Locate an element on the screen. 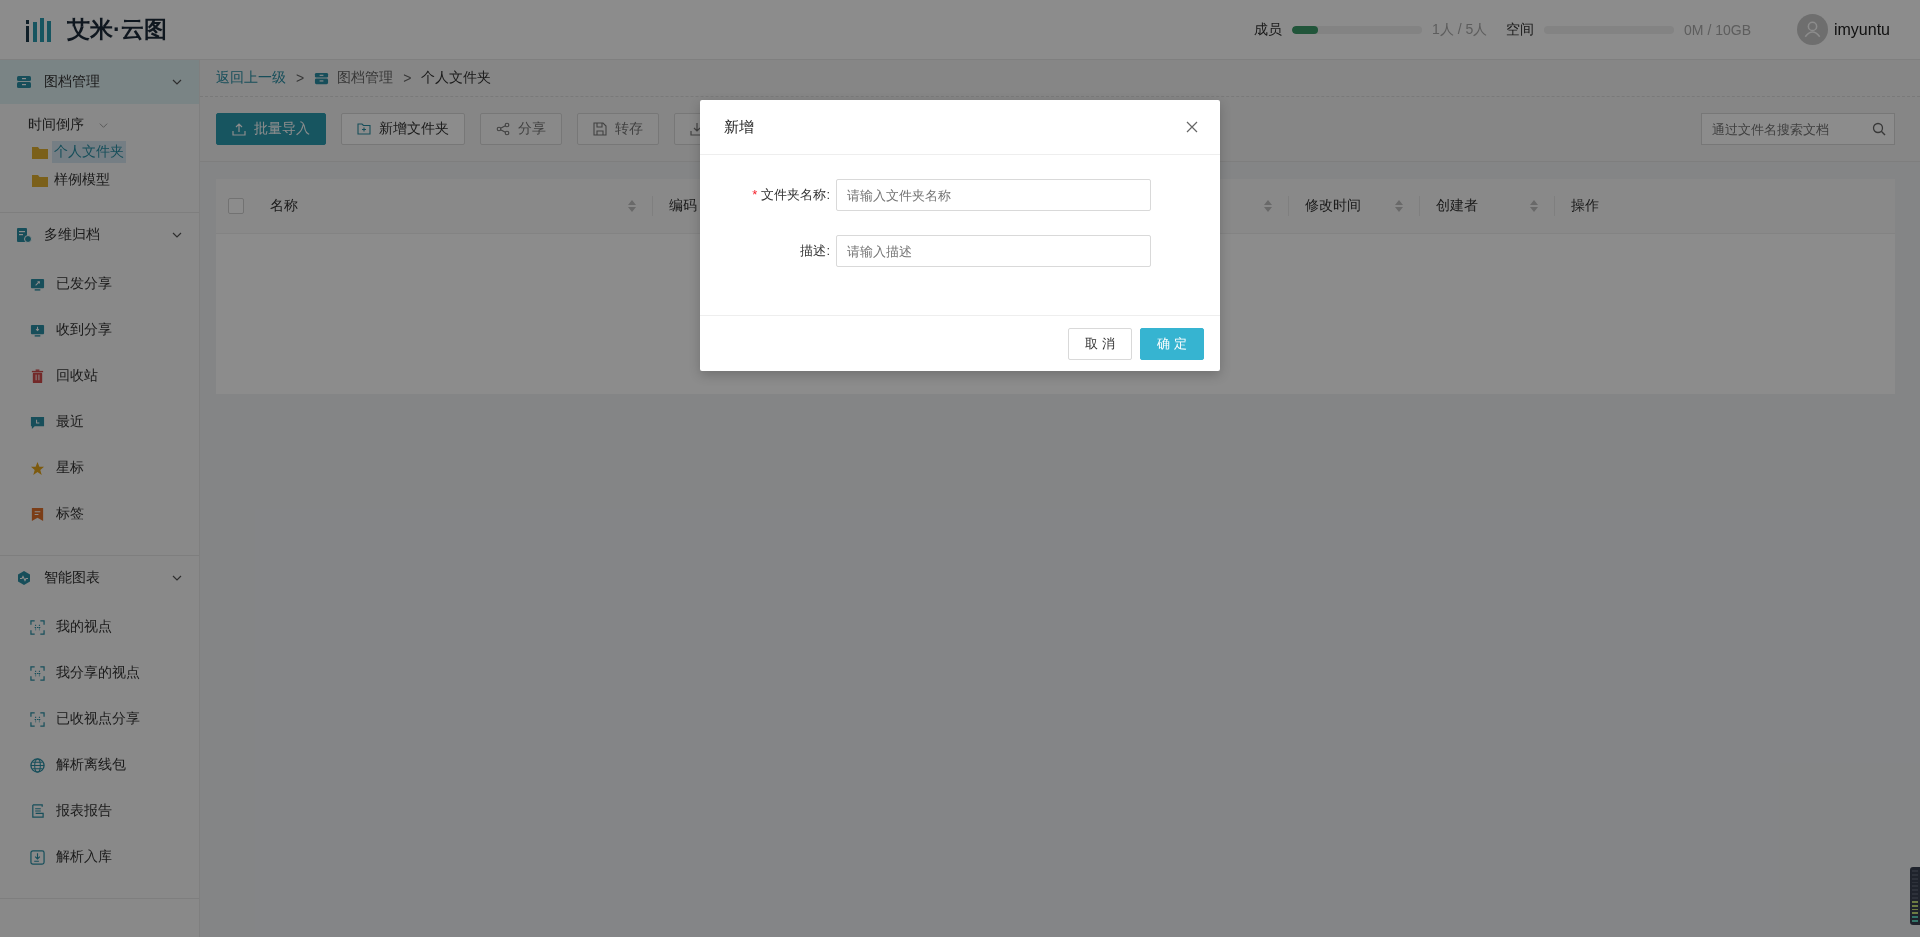 This screenshot has height=937, width=1920. menu-item: 最近 is located at coordinates (99, 422).